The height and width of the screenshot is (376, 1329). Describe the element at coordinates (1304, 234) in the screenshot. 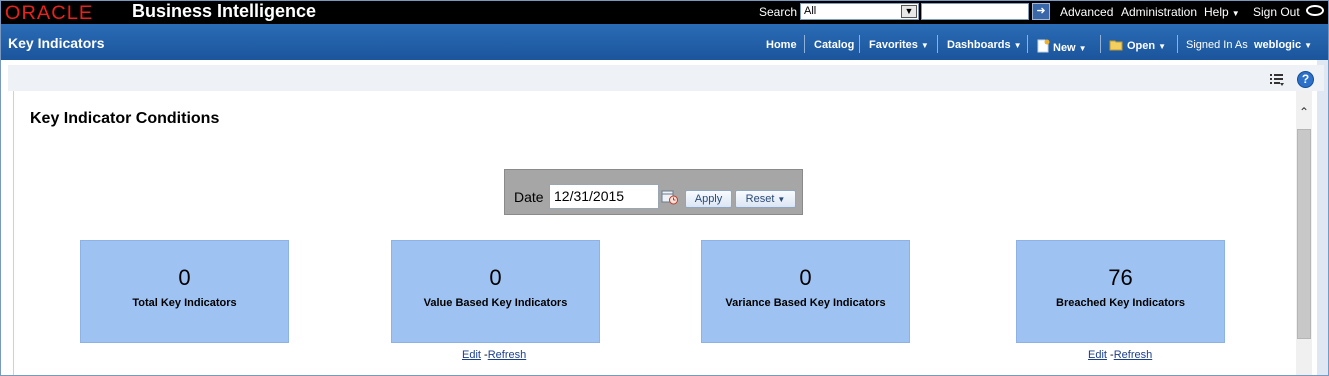

I see `scrollbar-thumb` at that location.